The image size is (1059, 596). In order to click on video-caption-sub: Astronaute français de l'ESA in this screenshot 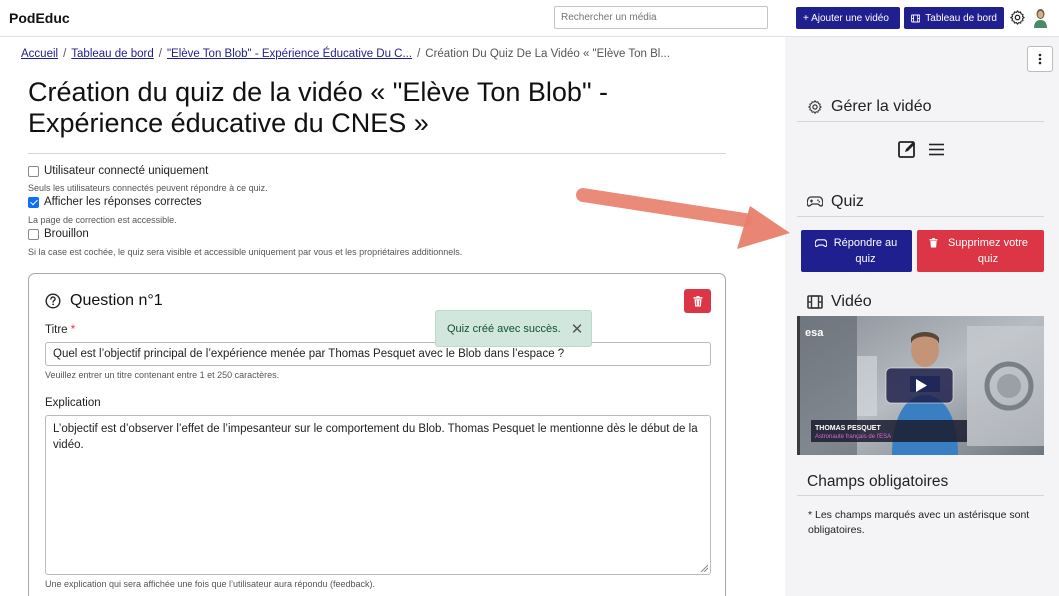, I will do `click(853, 437)`.